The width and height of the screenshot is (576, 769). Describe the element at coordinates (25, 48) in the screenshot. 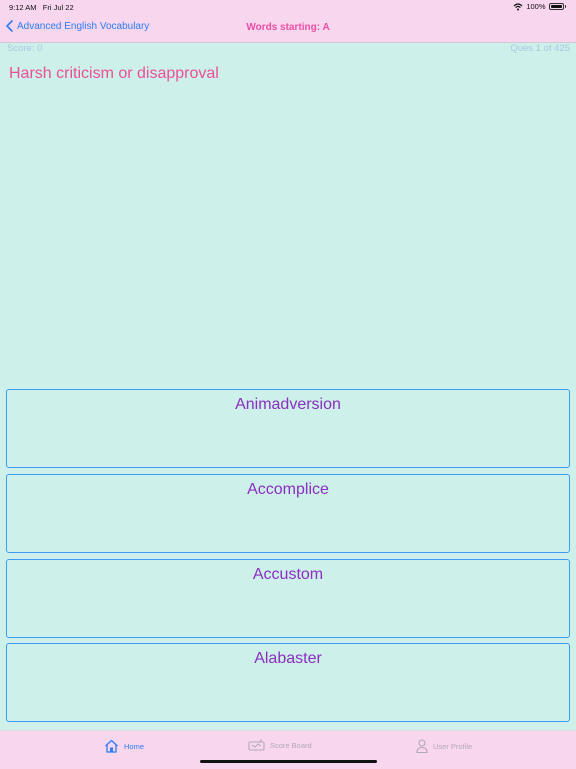

I see `score-label: Score: 0` at that location.